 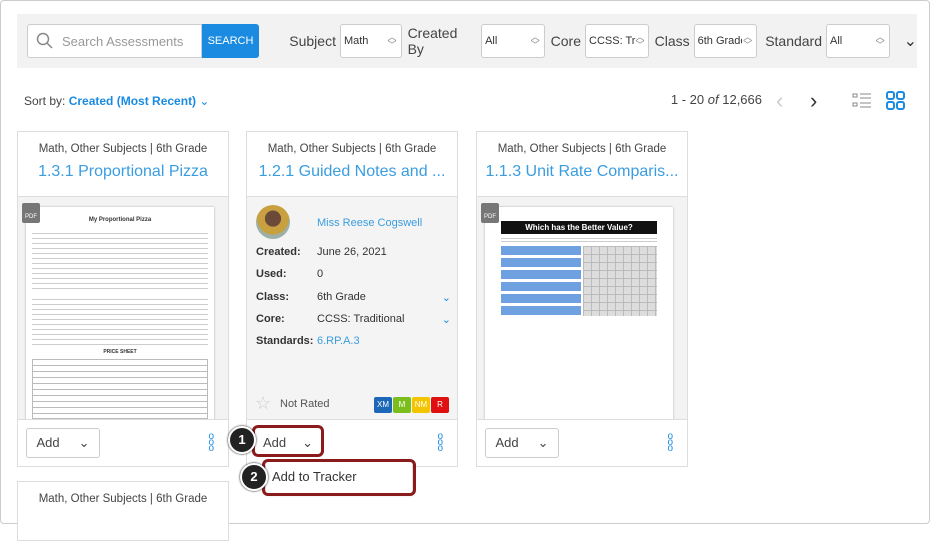 What do you see at coordinates (123, 511) in the screenshot?
I see `assessment-card: Math, Other Subjects | 6th Grade` at bounding box center [123, 511].